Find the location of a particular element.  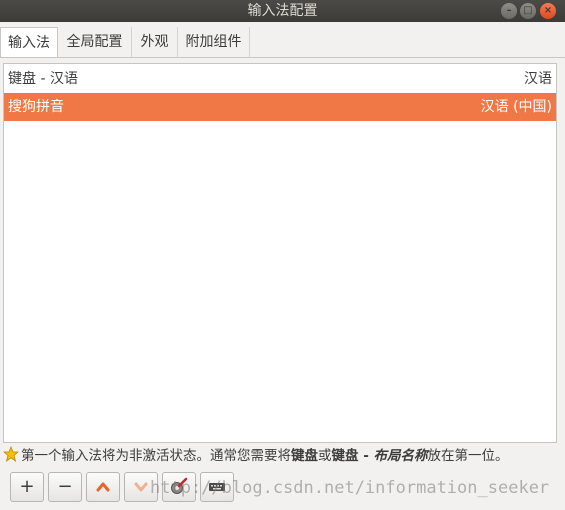

chevron-down-icon is located at coordinates (141, 487).